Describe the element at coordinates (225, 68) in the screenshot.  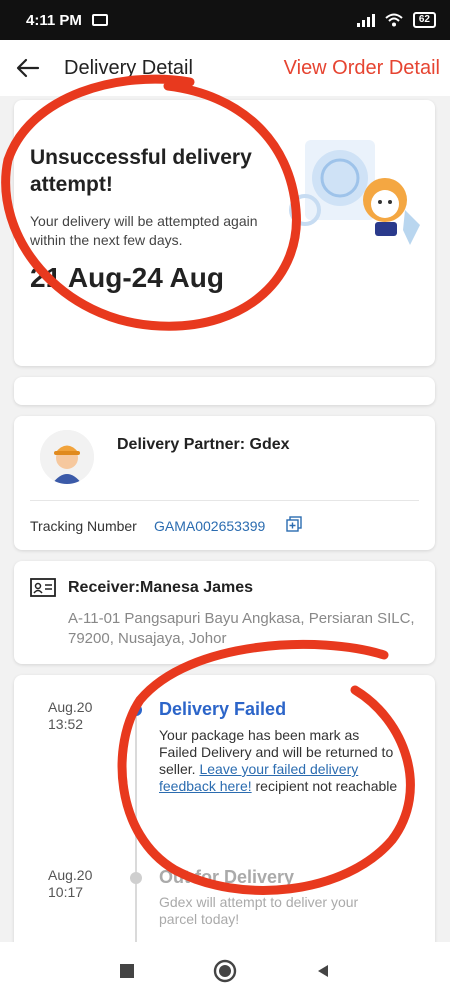
I see `top-app-bar: Delivery Detail View Order Detail` at that location.